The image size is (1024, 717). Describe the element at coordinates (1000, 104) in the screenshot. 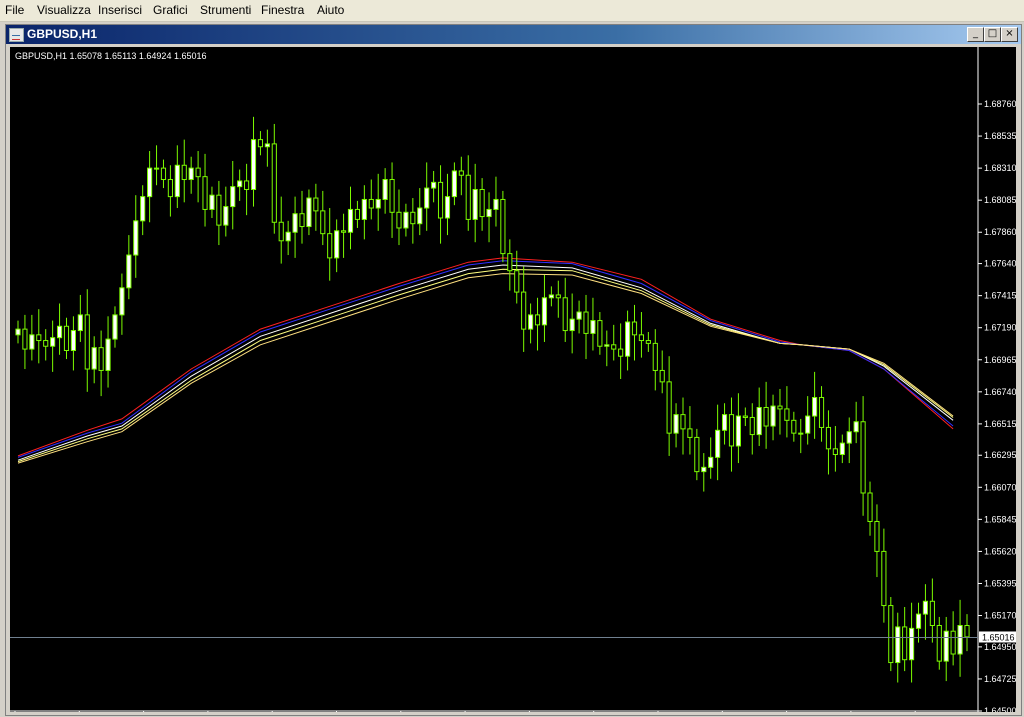

I see `y-tick-label: 1.68760` at that location.